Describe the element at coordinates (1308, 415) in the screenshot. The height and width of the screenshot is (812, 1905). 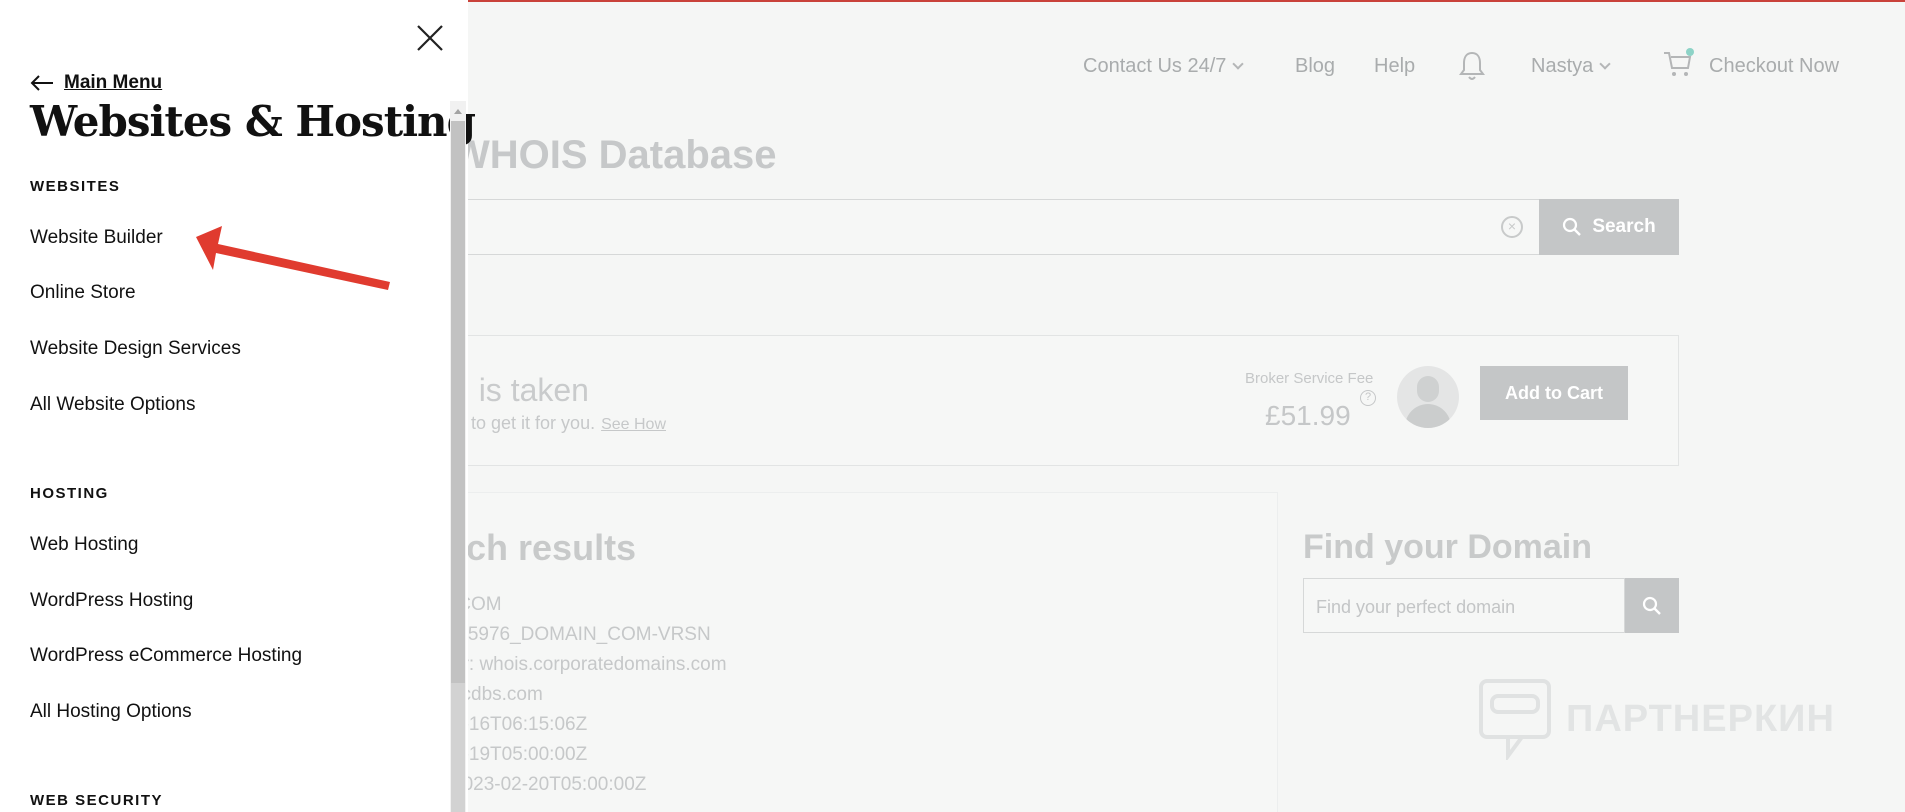
I see `broker-fee-price: £51.99` at that location.